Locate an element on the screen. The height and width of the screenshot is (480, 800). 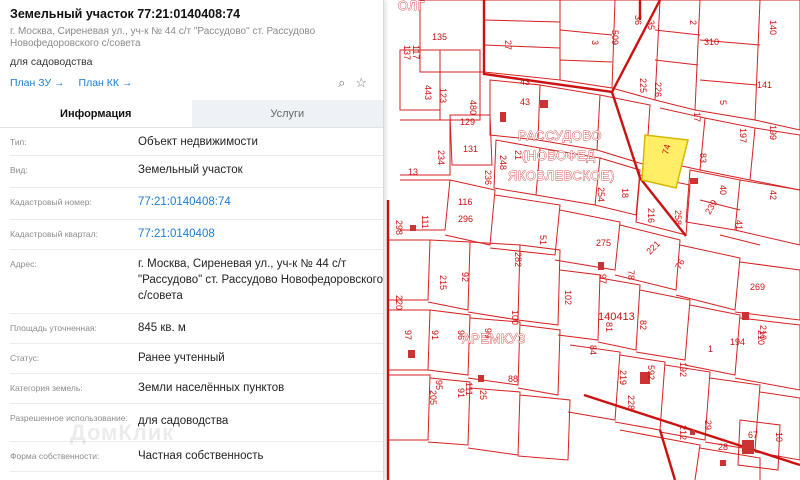
row-key: Статус: is located at coordinates (25, 358).